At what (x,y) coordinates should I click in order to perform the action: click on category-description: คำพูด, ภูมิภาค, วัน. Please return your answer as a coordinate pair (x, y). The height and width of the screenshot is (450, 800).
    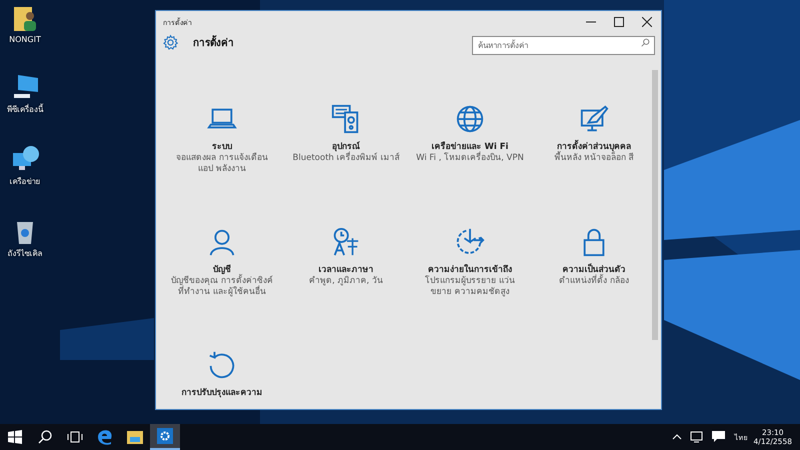
    Looking at the image, I should click on (346, 282).